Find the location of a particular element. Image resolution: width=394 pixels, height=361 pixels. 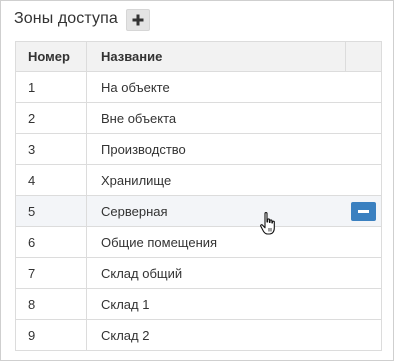

table-row: 1 На объекте is located at coordinates (198, 87).